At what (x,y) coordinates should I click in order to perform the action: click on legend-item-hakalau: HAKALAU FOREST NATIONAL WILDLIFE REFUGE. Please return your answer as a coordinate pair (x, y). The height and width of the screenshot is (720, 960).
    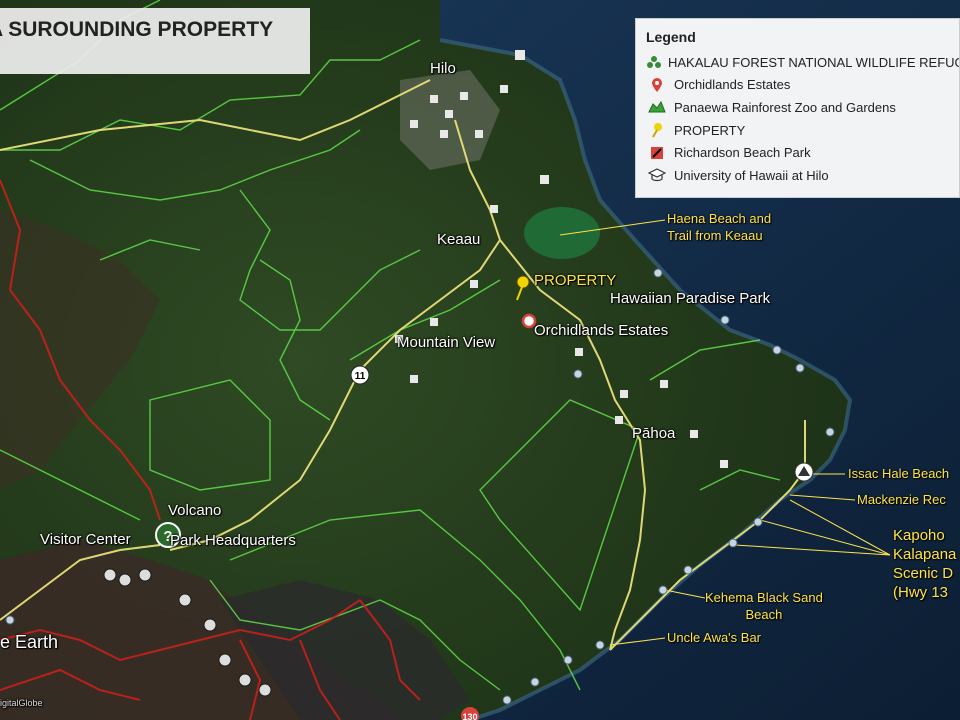
    Looking at the image, I should click on (802, 62).